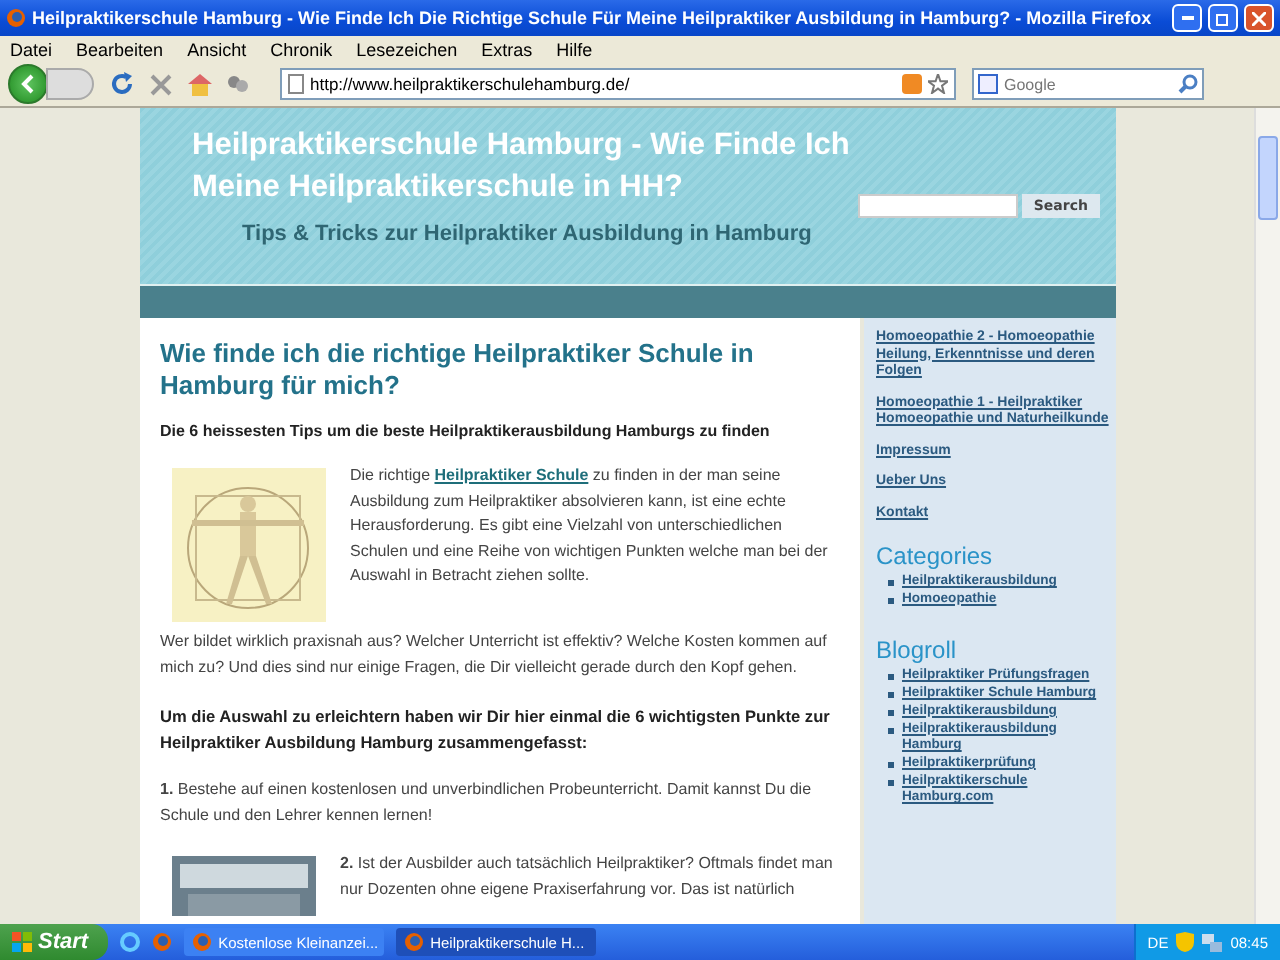 This screenshot has height=960, width=1280. What do you see at coordinates (22, 942) in the screenshot?
I see `windows-logo-icon` at bounding box center [22, 942].